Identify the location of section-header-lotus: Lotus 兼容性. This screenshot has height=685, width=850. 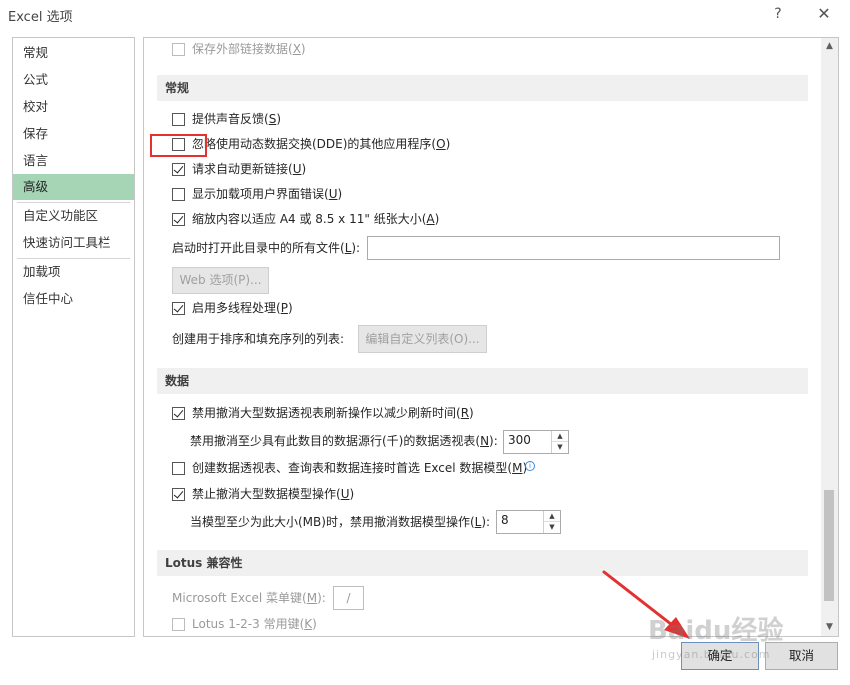
(482, 563).